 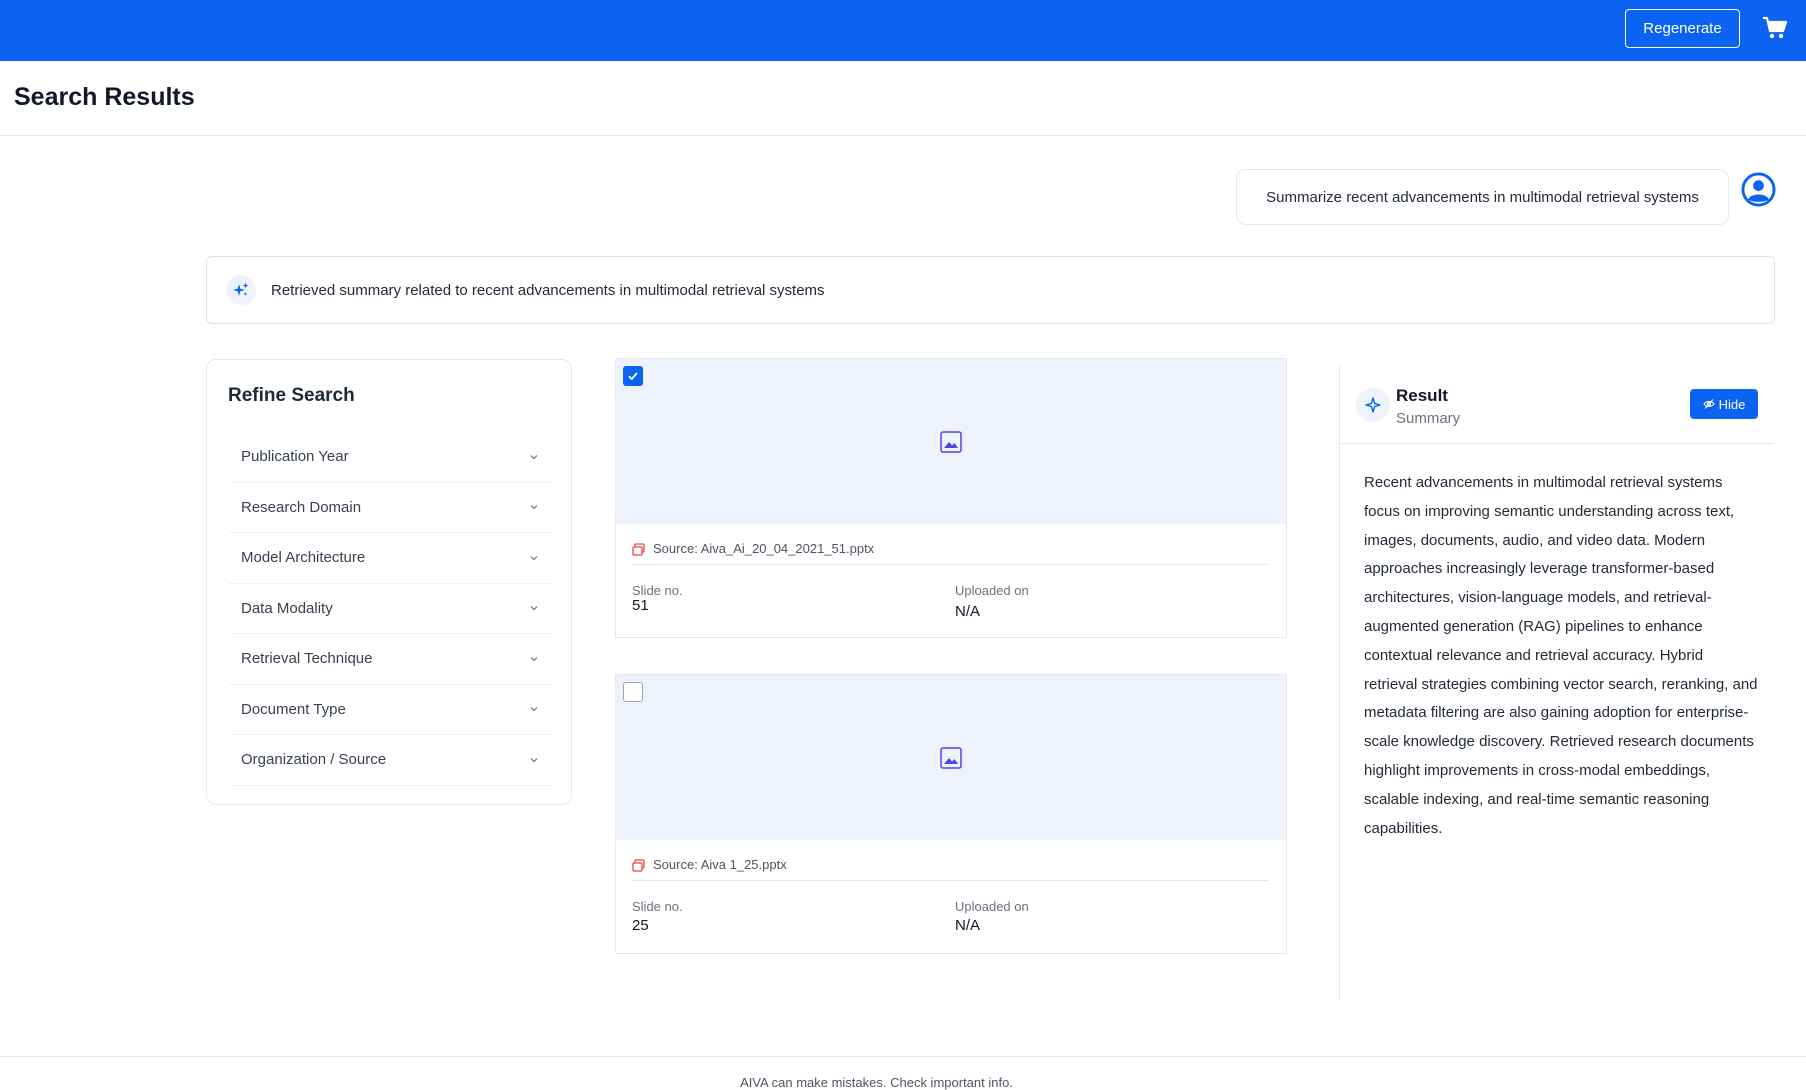 I want to click on filter-data-modality: Data Modality, so click(x=390, y=609).